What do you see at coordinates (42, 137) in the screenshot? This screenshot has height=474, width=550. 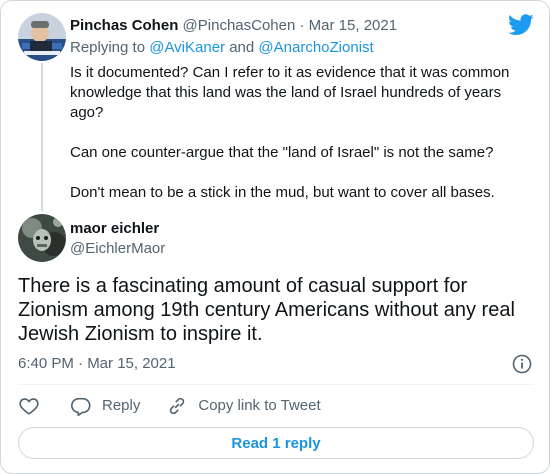 I see `thread-connector-line` at bounding box center [42, 137].